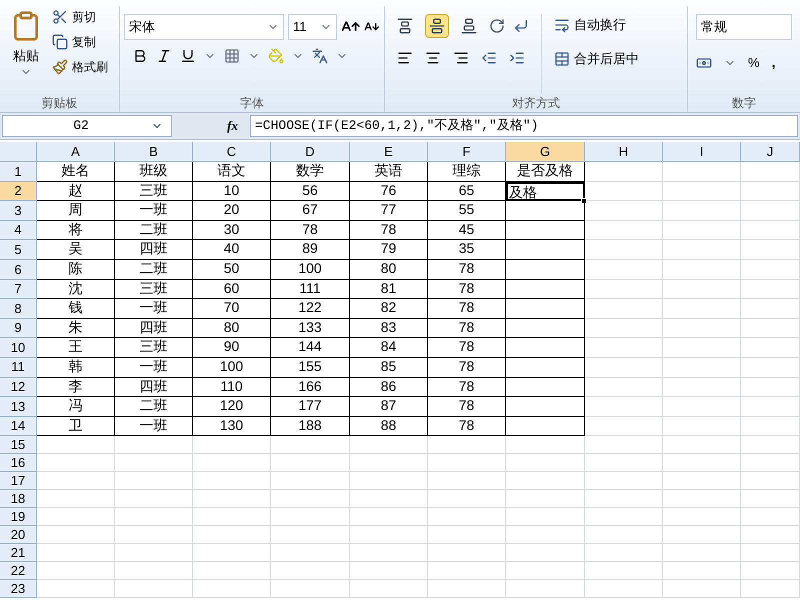 This screenshot has height=600, width=800. I want to click on merge-center-button: 合并后居中, so click(596, 59).